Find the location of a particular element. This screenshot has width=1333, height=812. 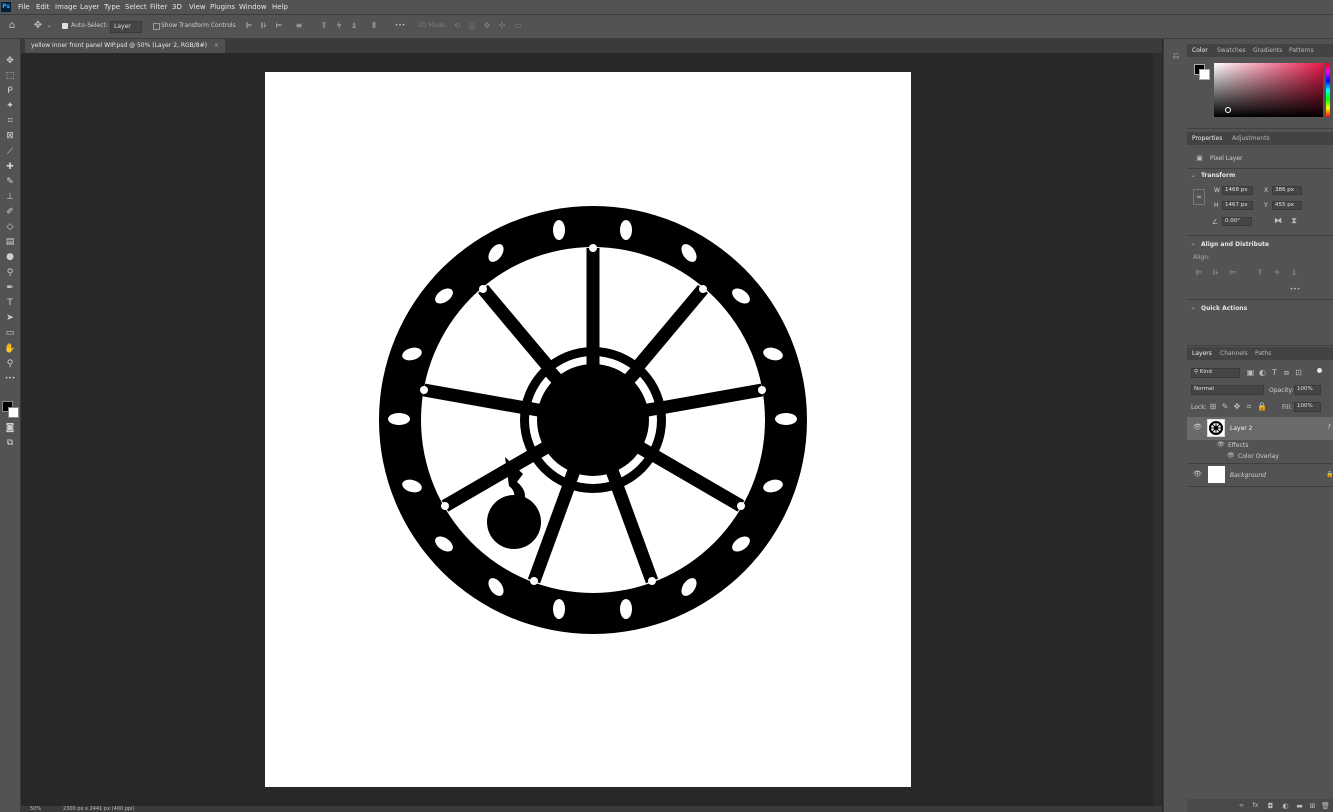

filter-adjustment-icon: ◐ is located at coordinates (1262, 373).